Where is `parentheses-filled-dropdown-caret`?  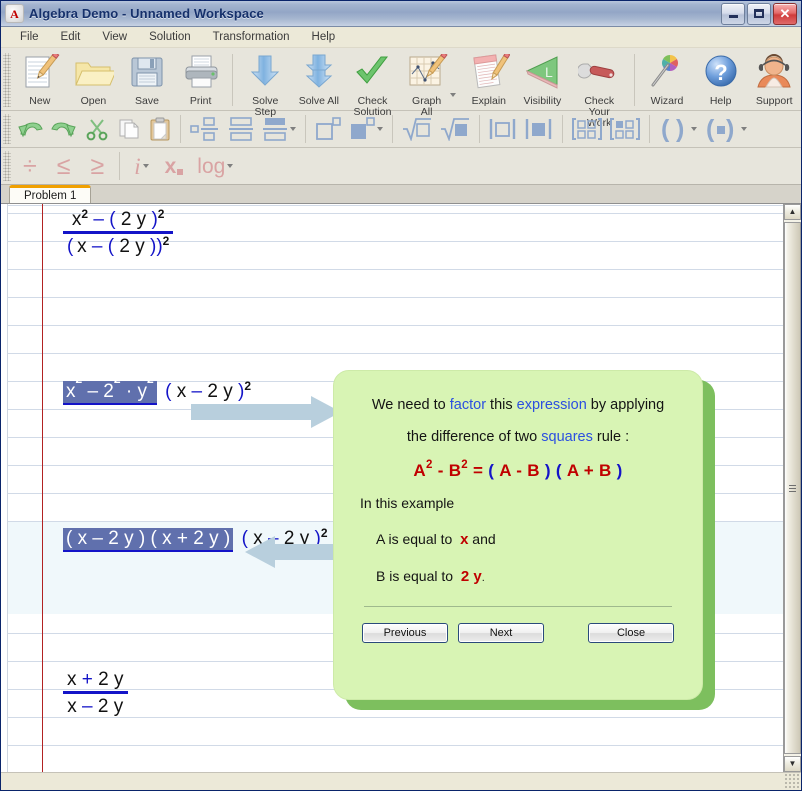 parentheses-filled-dropdown-caret is located at coordinates (744, 129).